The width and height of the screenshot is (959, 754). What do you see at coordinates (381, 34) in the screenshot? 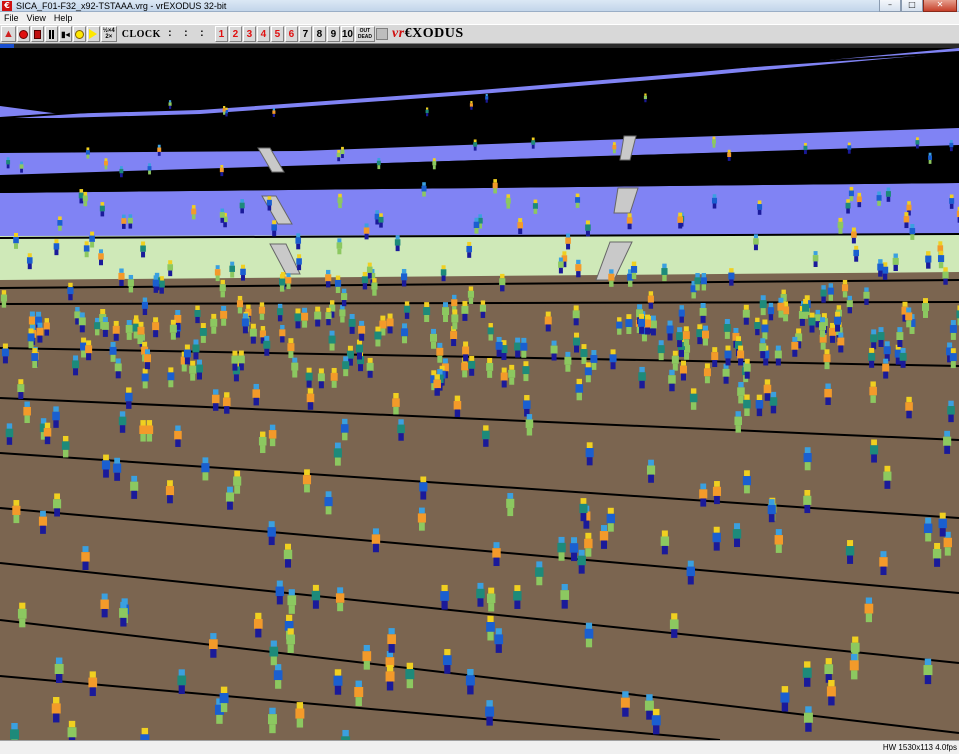
I see `blank-button` at bounding box center [381, 34].